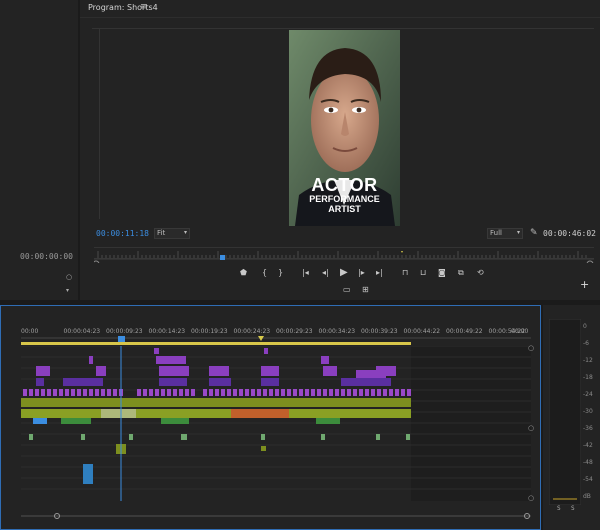 This screenshot has width=600, height=530. What do you see at coordinates (584, 284) in the screenshot?
I see `add-button-icon: +` at bounding box center [584, 284].